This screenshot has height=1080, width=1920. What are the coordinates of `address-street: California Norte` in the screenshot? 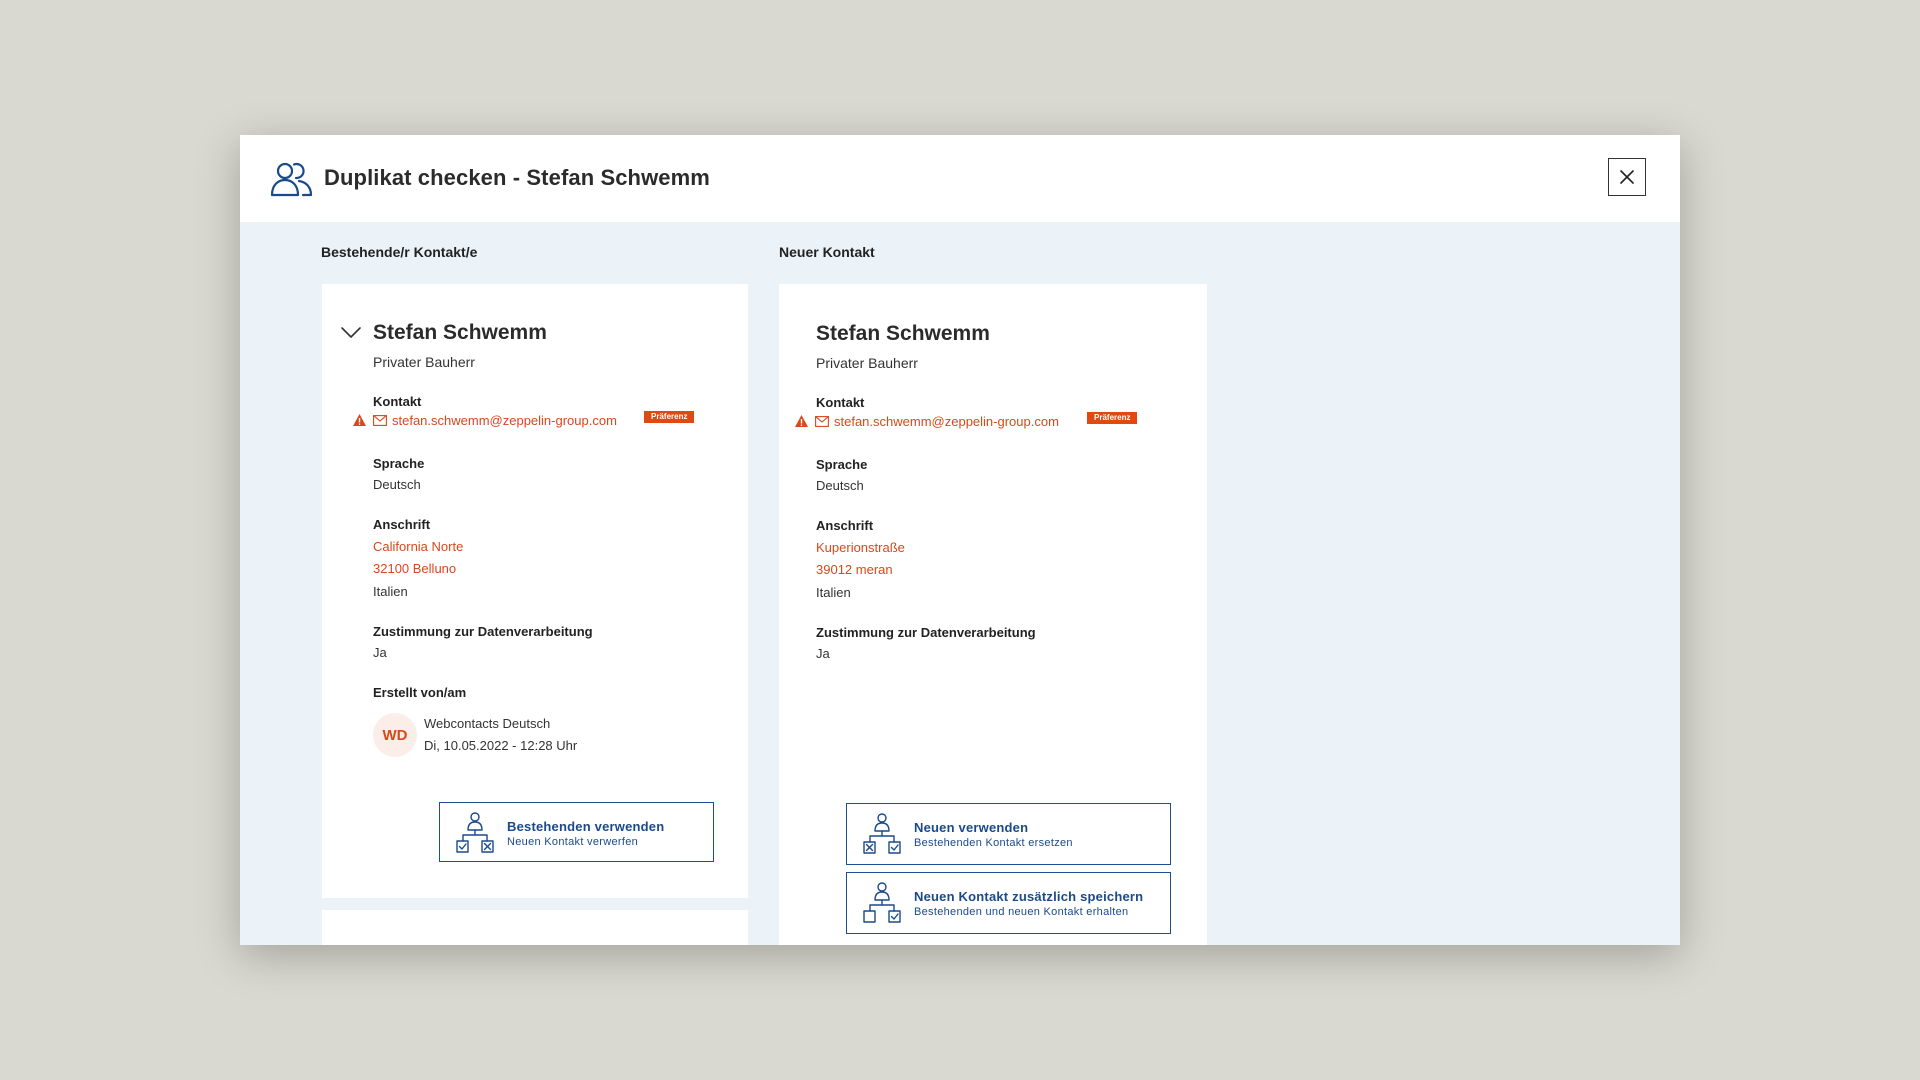 It's located at (418, 546).